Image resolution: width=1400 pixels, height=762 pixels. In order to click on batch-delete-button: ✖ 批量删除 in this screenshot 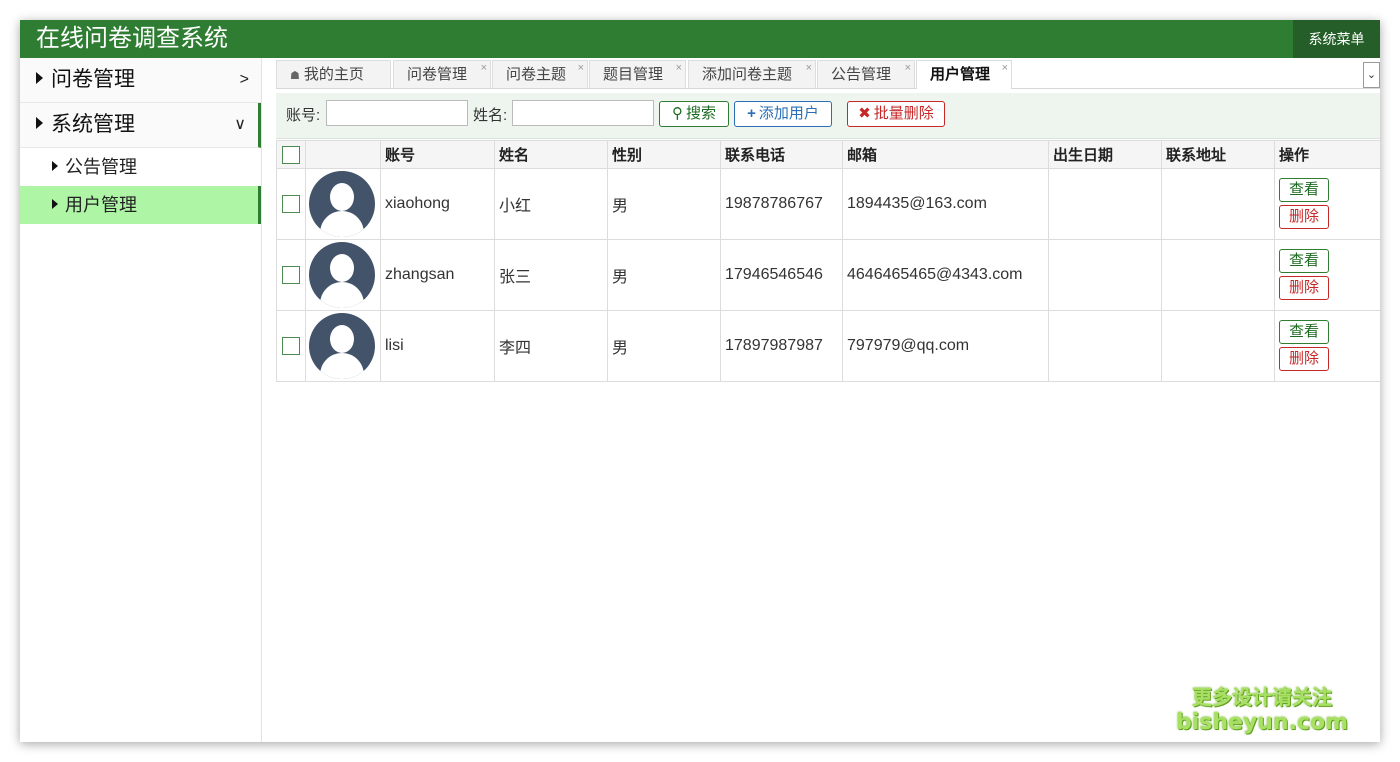, I will do `click(896, 114)`.